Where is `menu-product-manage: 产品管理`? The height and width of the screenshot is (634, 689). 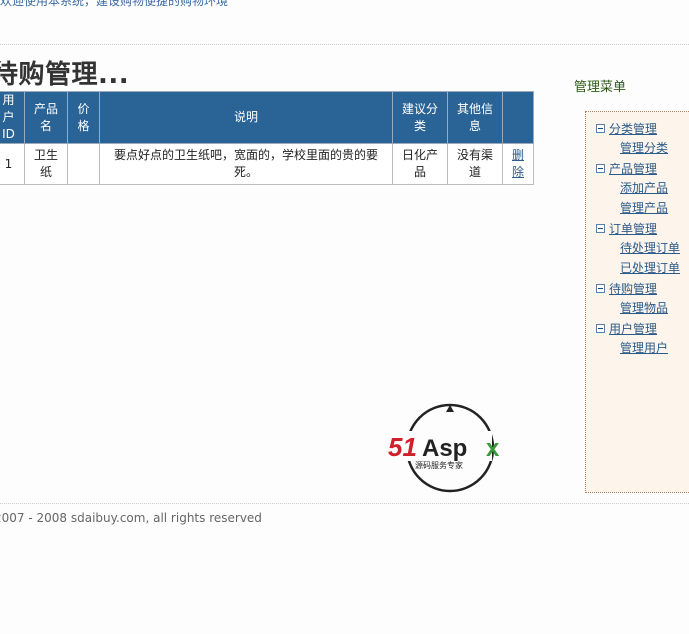
menu-product-manage: 产品管理 is located at coordinates (633, 168).